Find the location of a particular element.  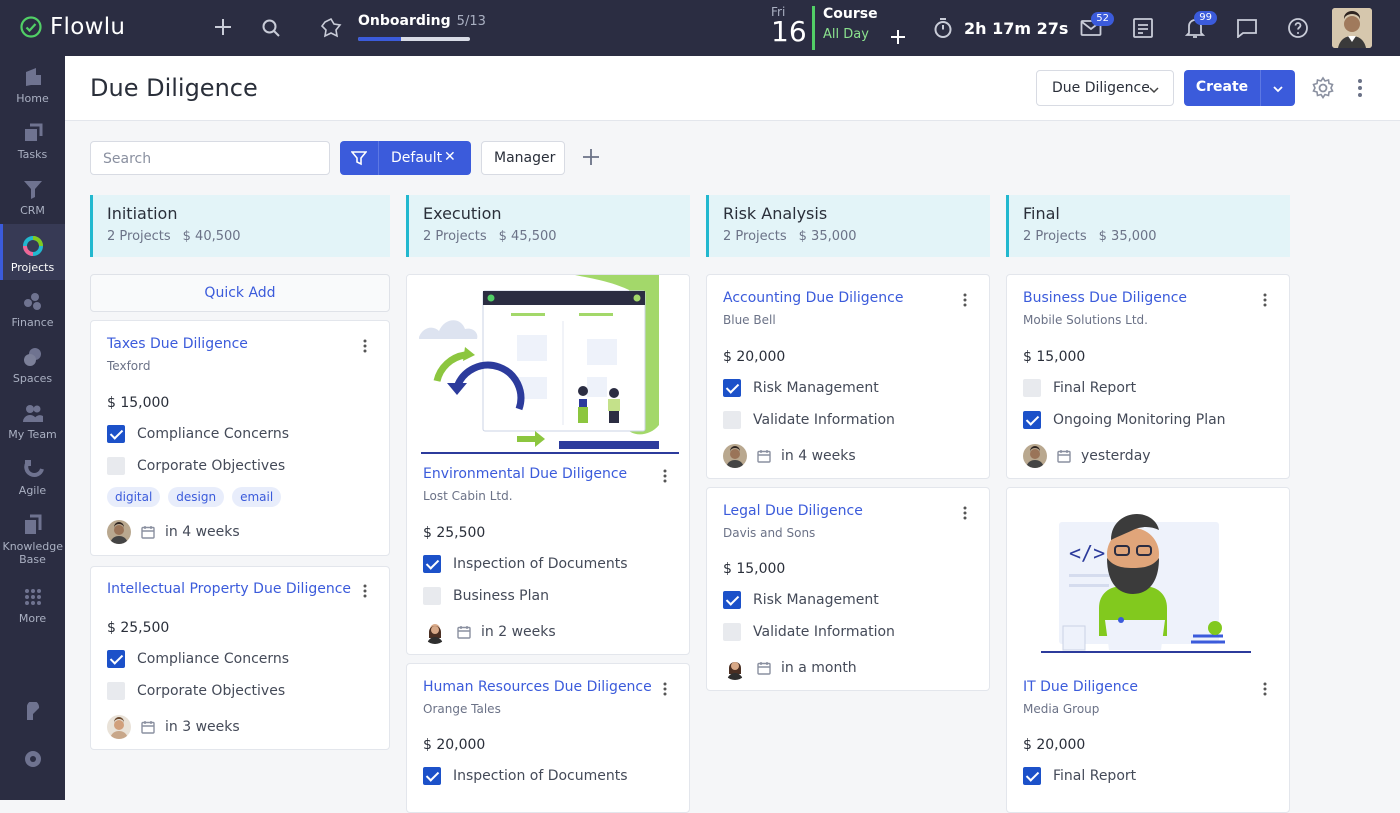

filter-default-button: Default ✕ is located at coordinates (405, 158).